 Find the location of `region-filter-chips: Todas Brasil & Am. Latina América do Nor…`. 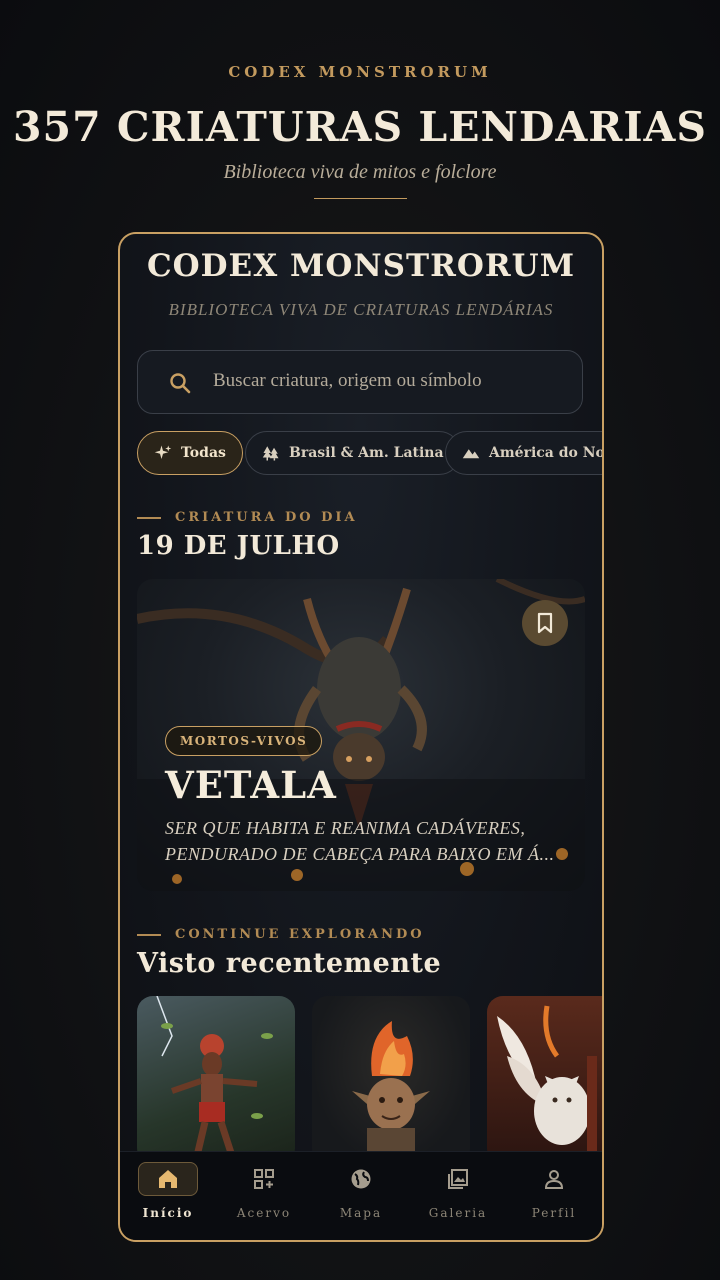

region-filter-chips: Todas Brasil & Am. Latina América do Nor… is located at coordinates (369, 454).